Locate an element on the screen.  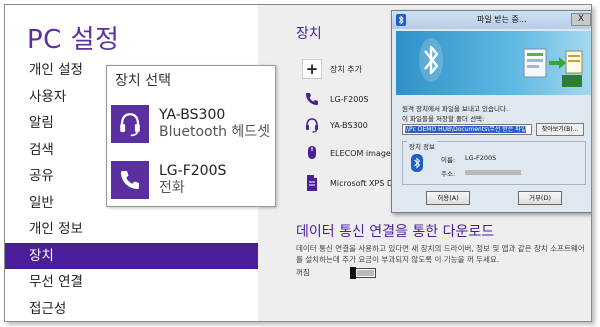
device-row-phone: LG-F200S is located at coordinates (335, 99).